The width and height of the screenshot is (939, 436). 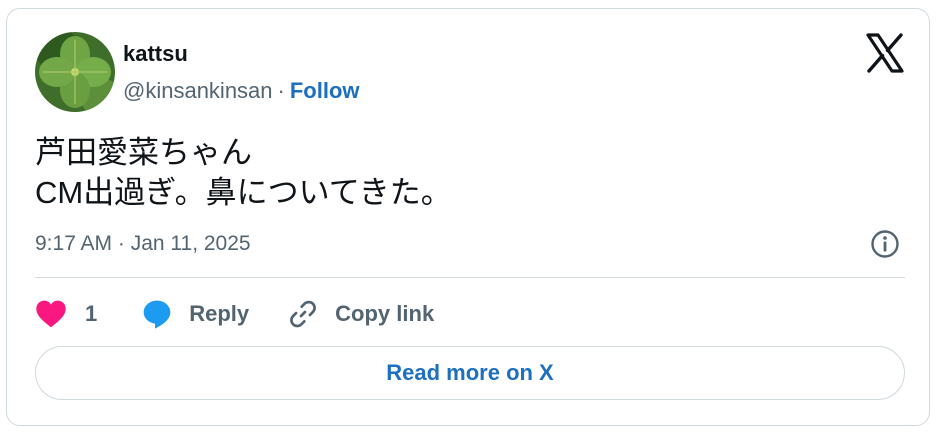 What do you see at coordinates (91, 313) in the screenshot?
I see `like-count: 1` at bounding box center [91, 313].